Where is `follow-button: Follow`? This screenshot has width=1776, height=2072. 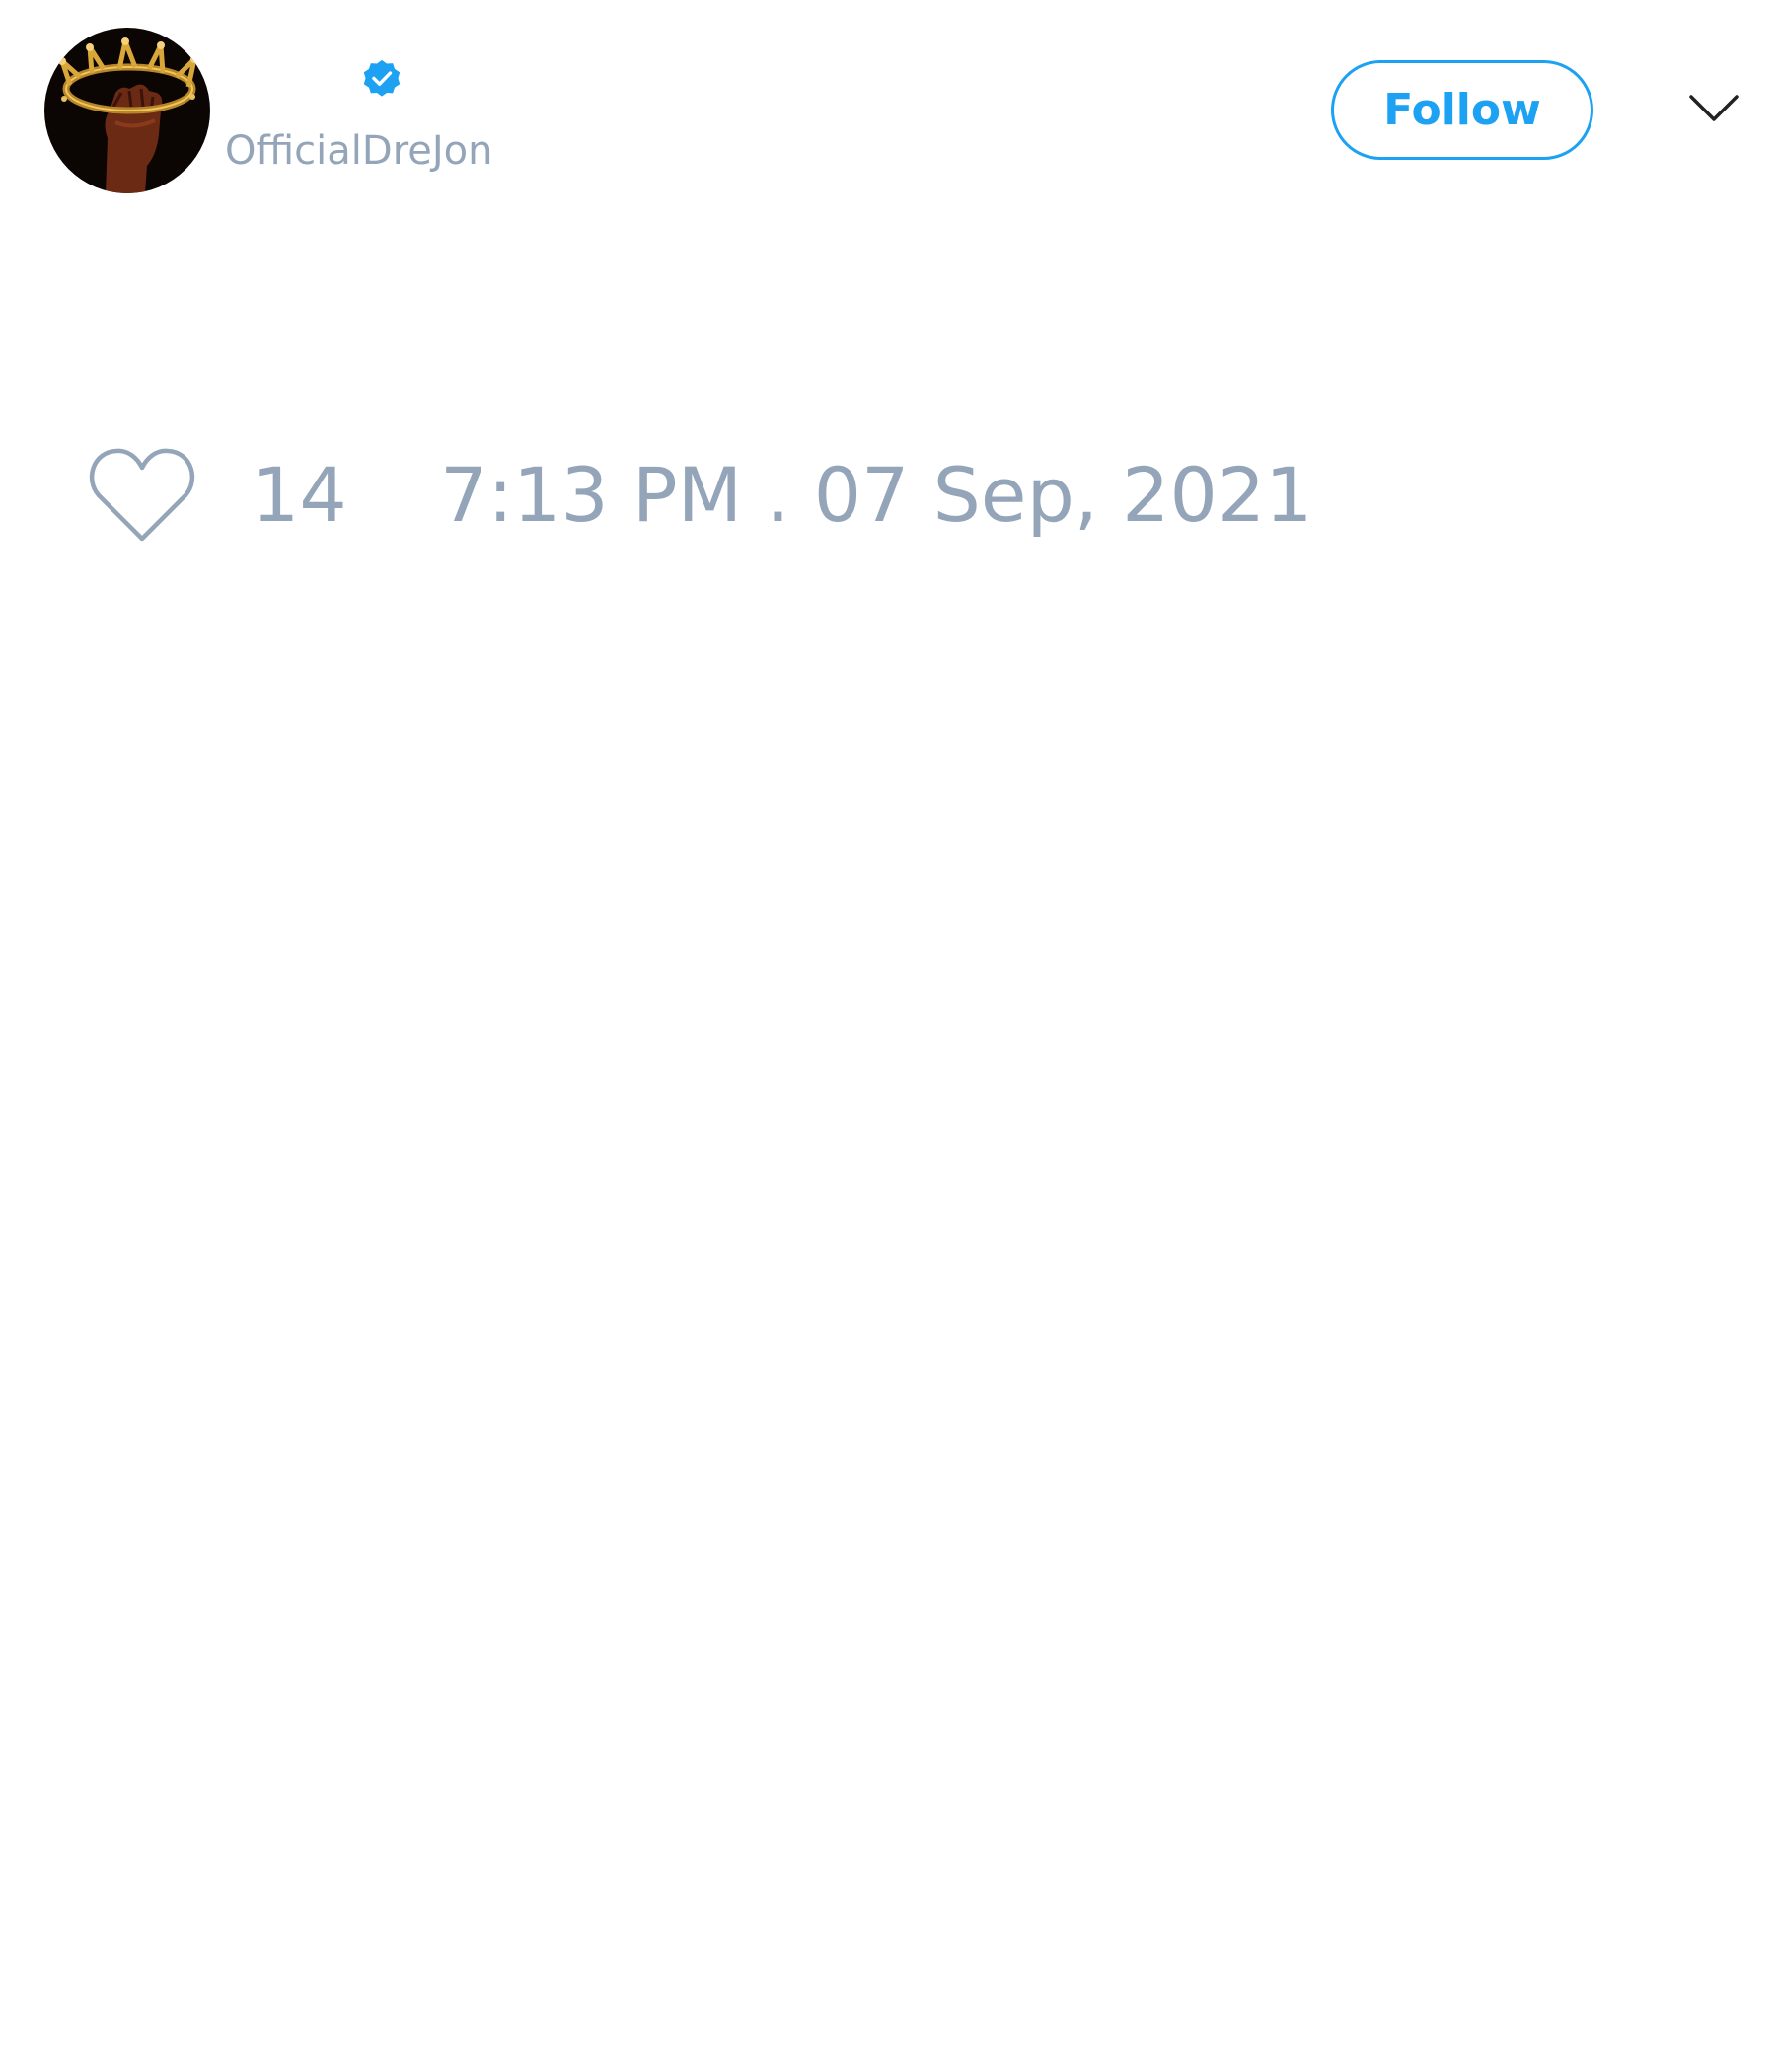 follow-button: Follow is located at coordinates (1462, 110).